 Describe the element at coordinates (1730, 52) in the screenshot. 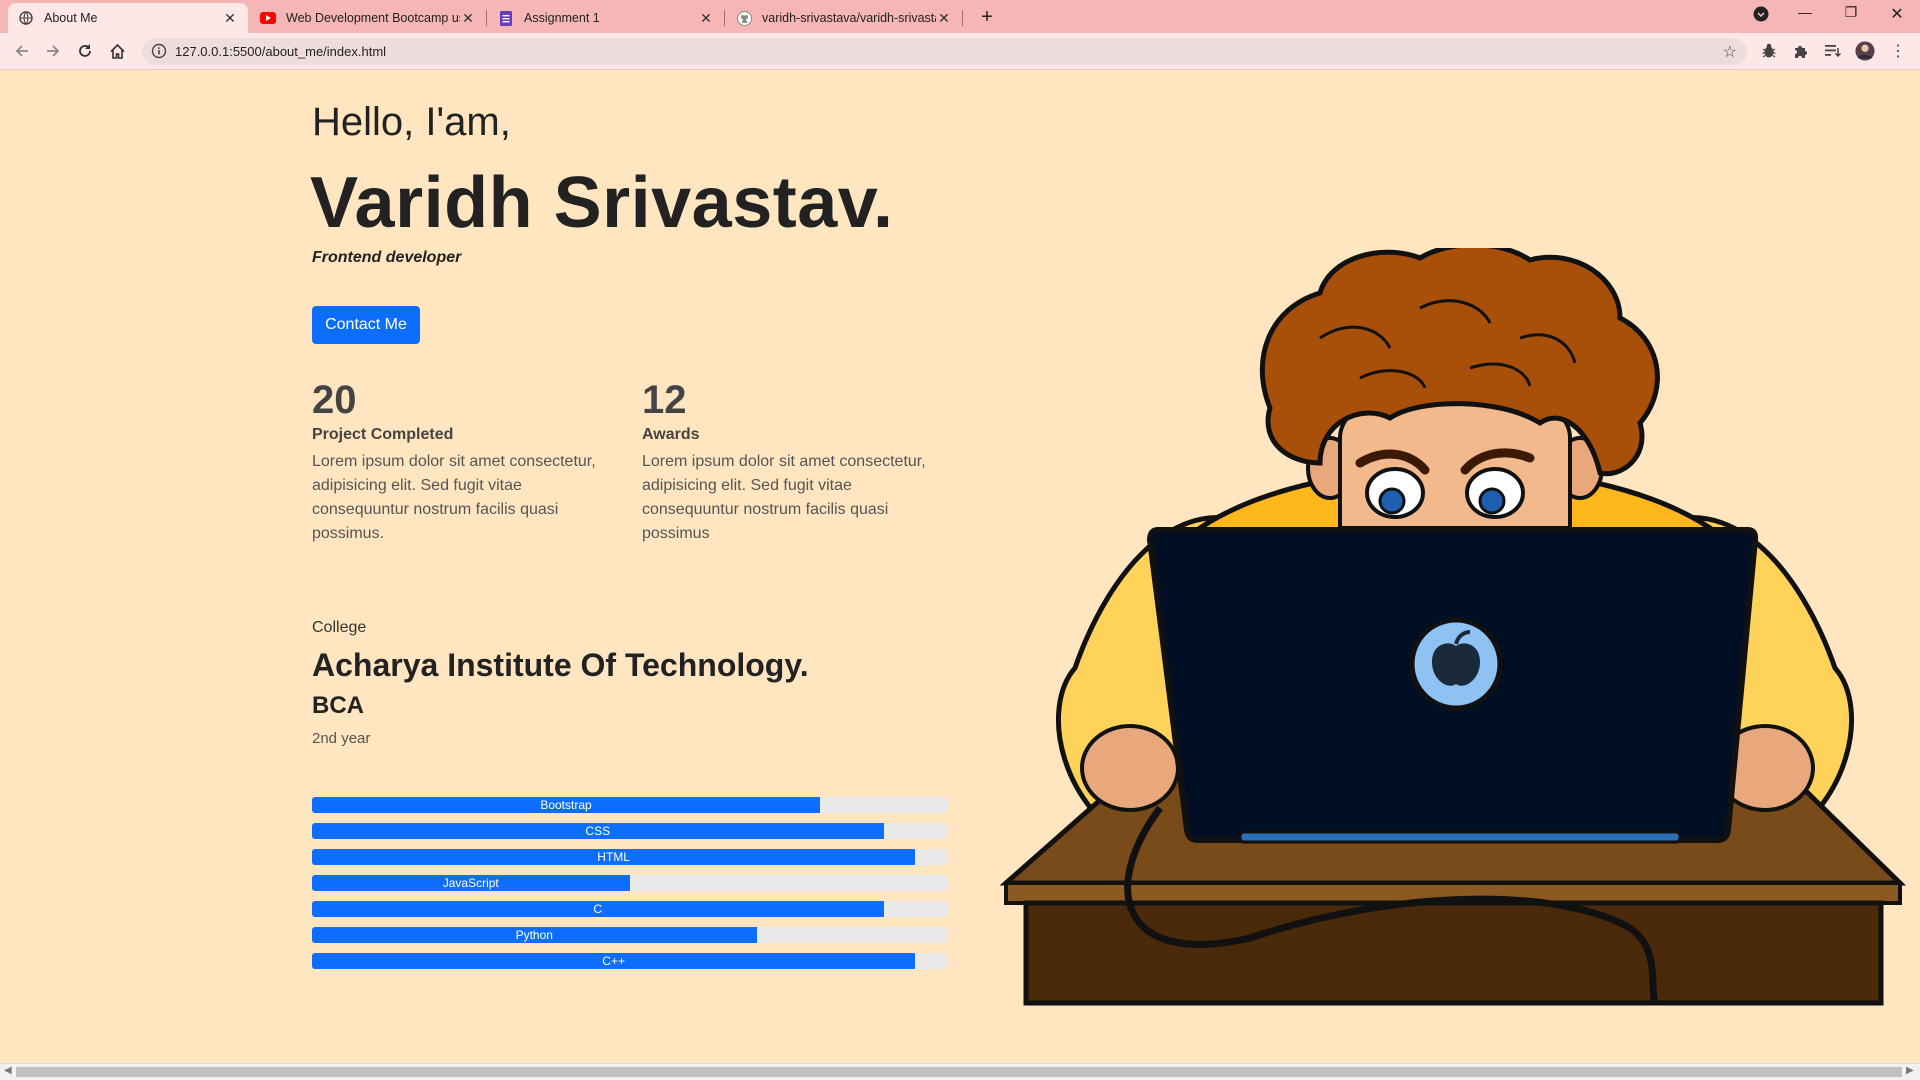

I see `bookmark-star-icon: ☆` at that location.